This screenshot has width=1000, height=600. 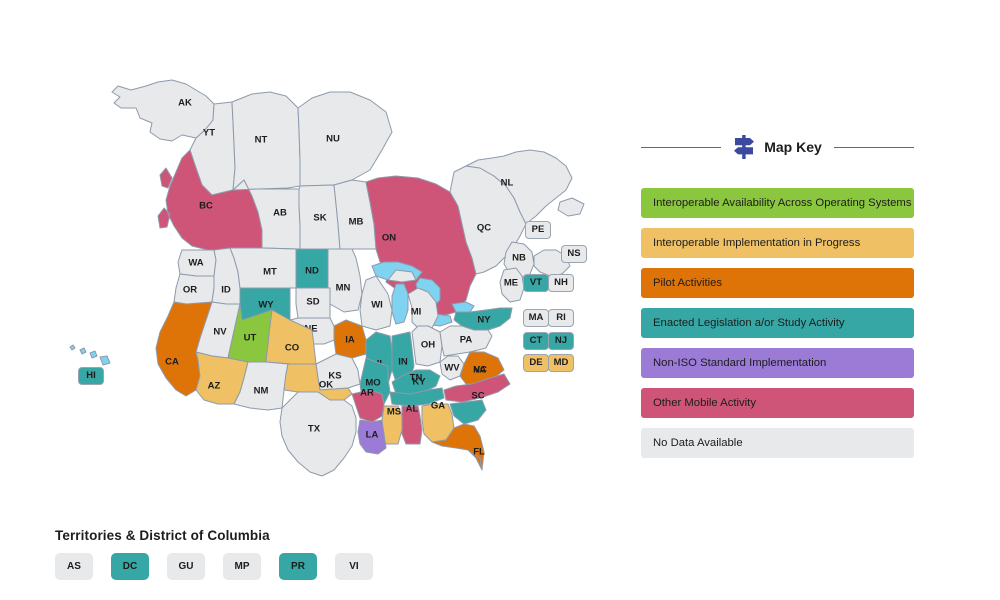 What do you see at coordinates (512, 285) in the screenshot?
I see `map-region-ME` at bounding box center [512, 285].